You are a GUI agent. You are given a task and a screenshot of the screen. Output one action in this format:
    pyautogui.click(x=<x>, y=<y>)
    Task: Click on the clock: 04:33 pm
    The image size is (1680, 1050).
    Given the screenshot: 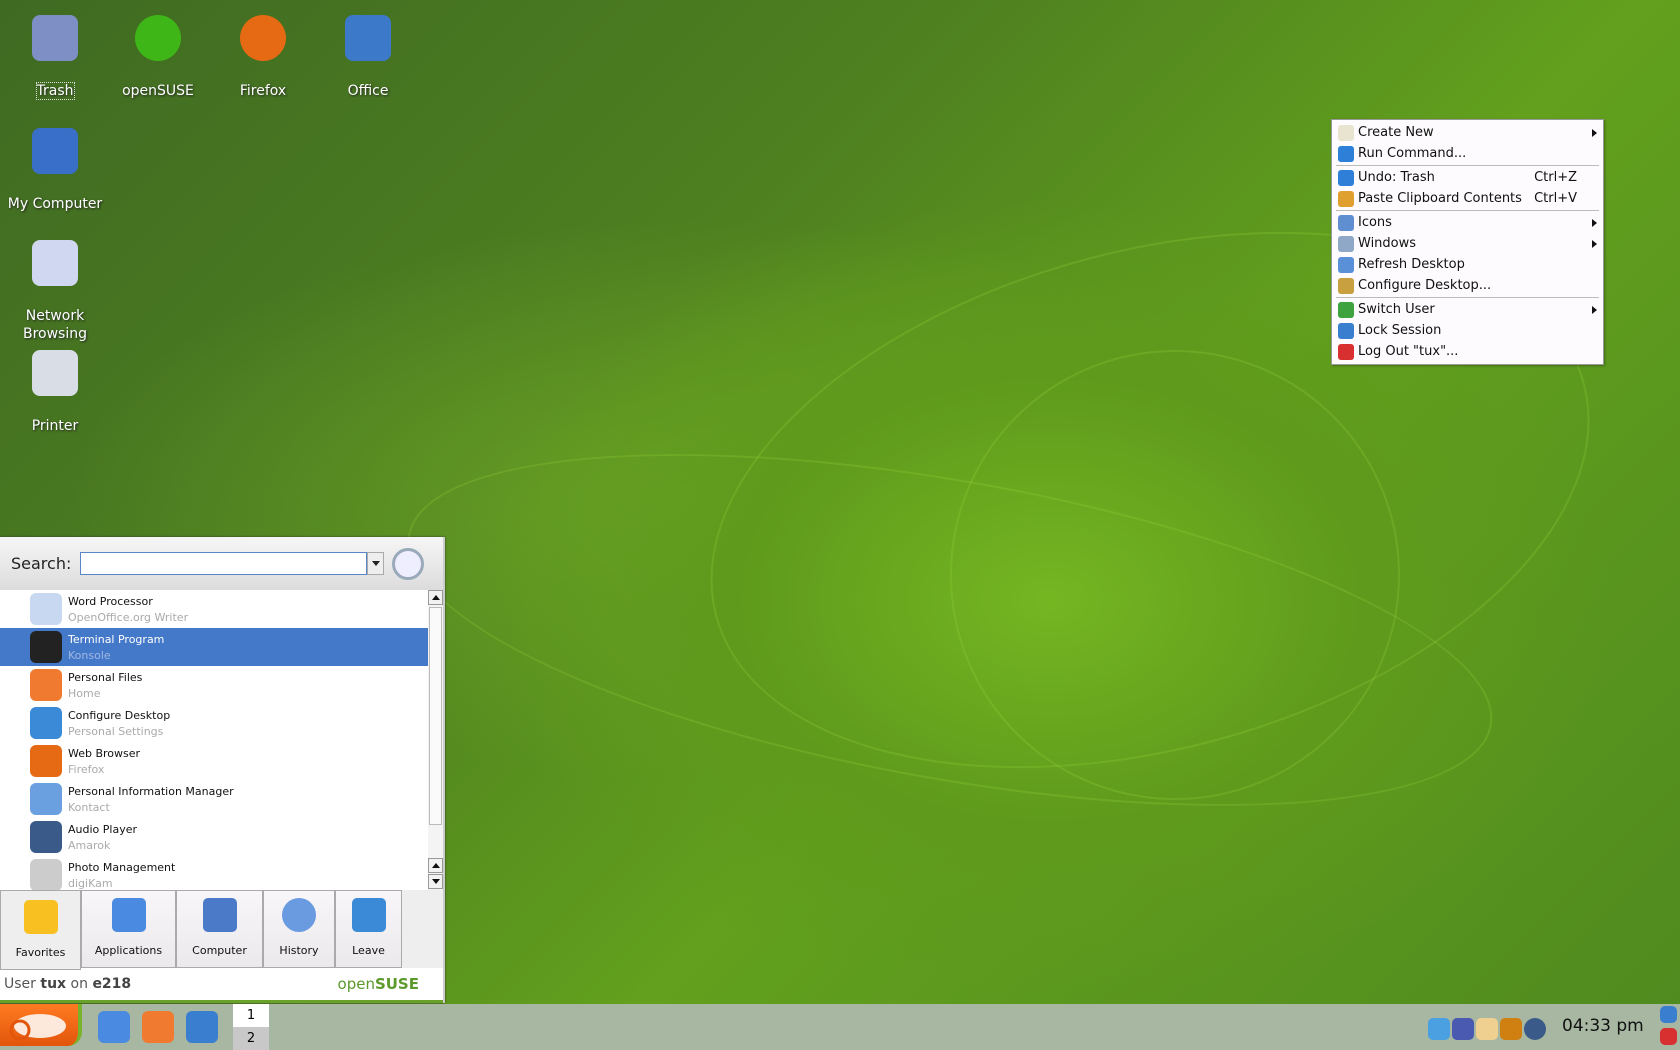 What is the action you would take?
    pyautogui.click(x=1603, y=1026)
    